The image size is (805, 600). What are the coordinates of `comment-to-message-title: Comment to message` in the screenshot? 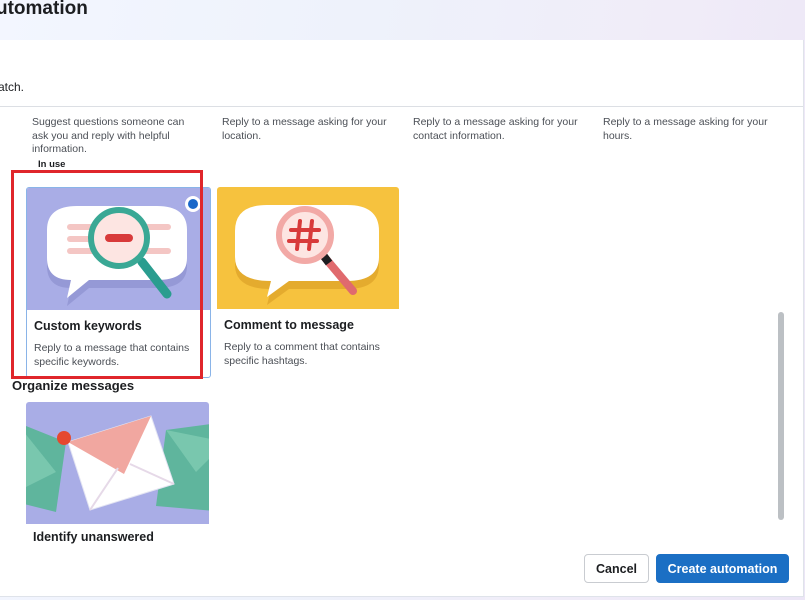 It's located at (289, 325).